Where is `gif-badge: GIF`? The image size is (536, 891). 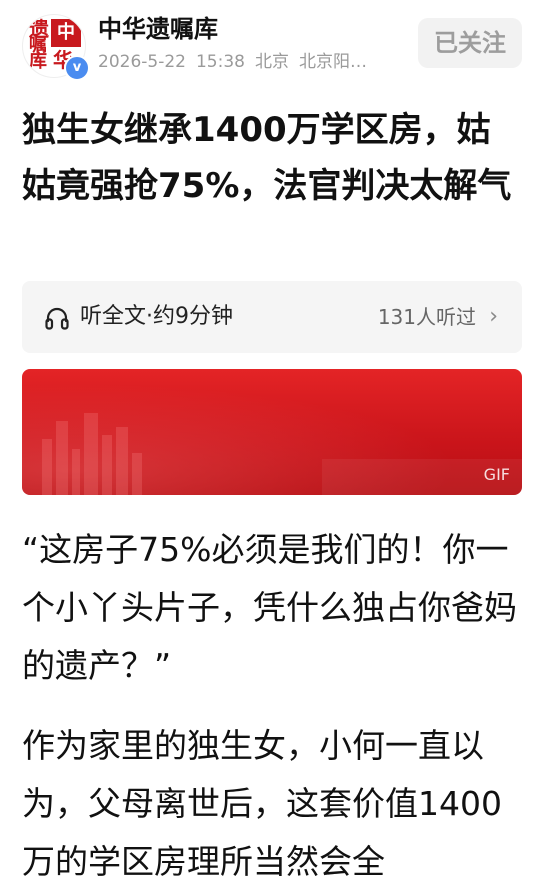
gif-badge: GIF is located at coordinates (496, 474).